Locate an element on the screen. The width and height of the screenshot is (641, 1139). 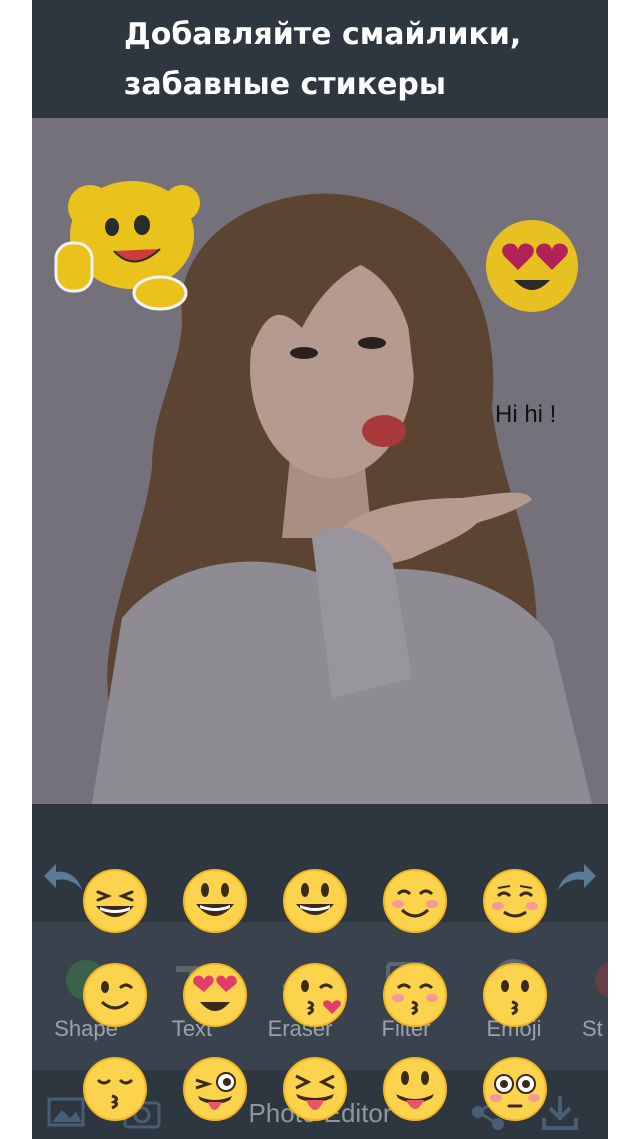
promo-banner: Добавляйте смайлики, забавные стикеры is located at coordinates (320, 59).